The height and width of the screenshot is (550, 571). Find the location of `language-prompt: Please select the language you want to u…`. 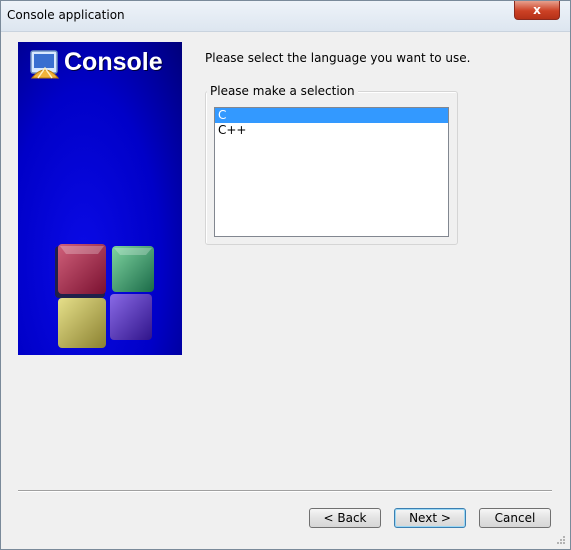

language-prompt: Please select the language you want to u… is located at coordinates (338, 58).